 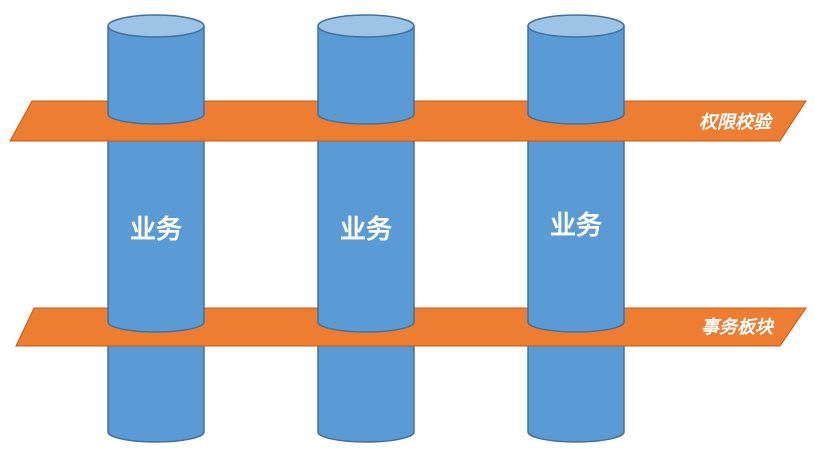 What do you see at coordinates (366, 230) in the screenshot?
I see `cylinder-2-label: 业务` at bounding box center [366, 230].